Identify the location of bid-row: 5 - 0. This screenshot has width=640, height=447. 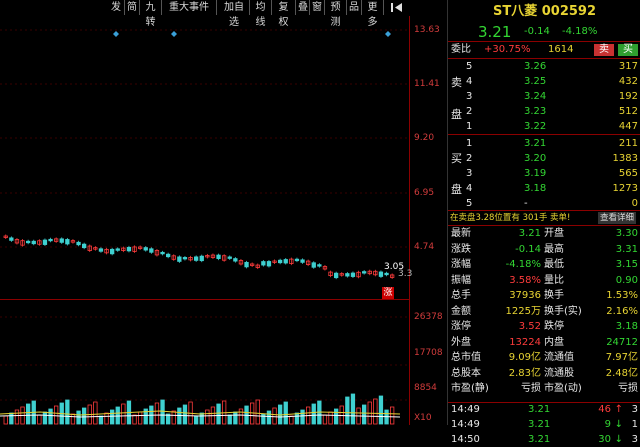
(544, 203).